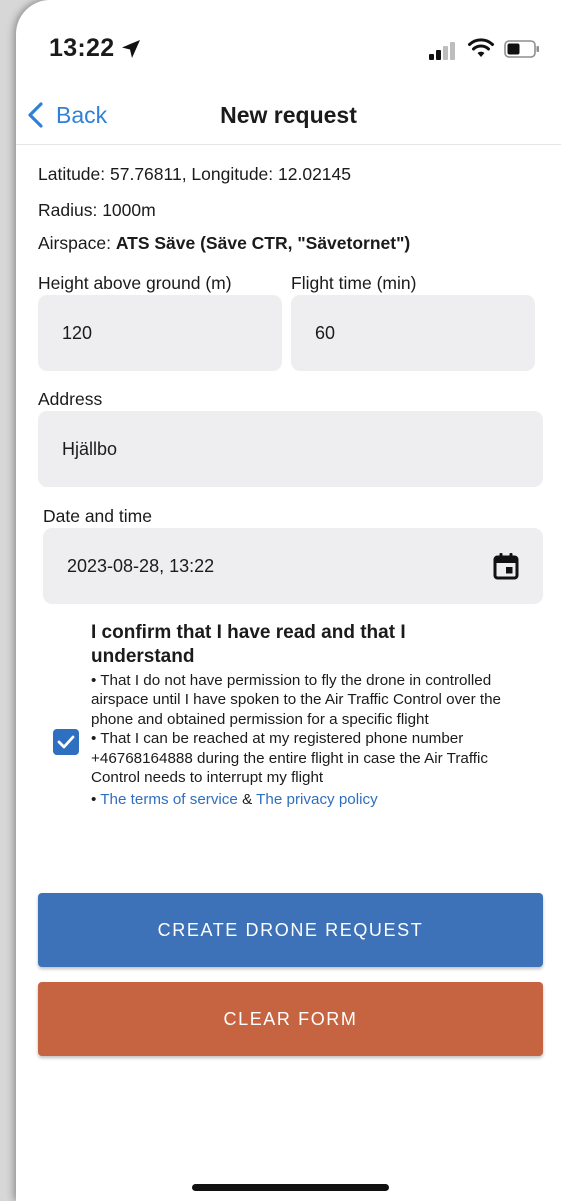 This screenshot has height=1201, width=561. Describe the element at coordinates (288, 40) in the screenshot. I see `status-bar: 13:22` at that location.